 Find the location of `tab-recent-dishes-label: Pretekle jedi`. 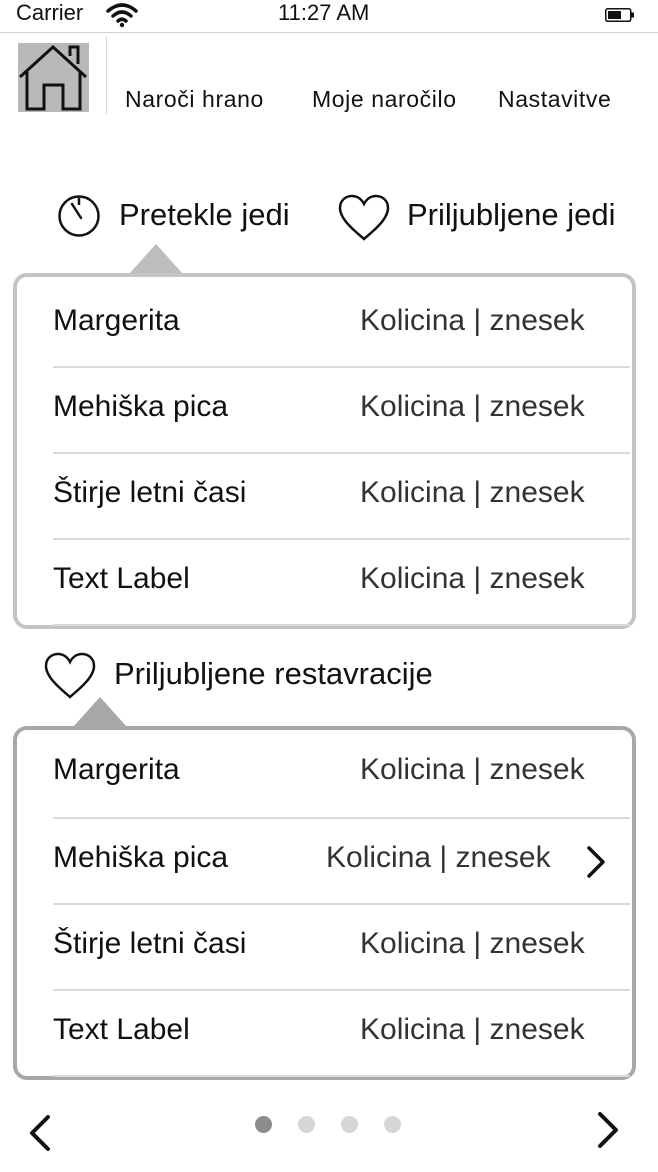

tab-recent-dishes-label: Pretekle jedi is located at coordinates (204, 214).